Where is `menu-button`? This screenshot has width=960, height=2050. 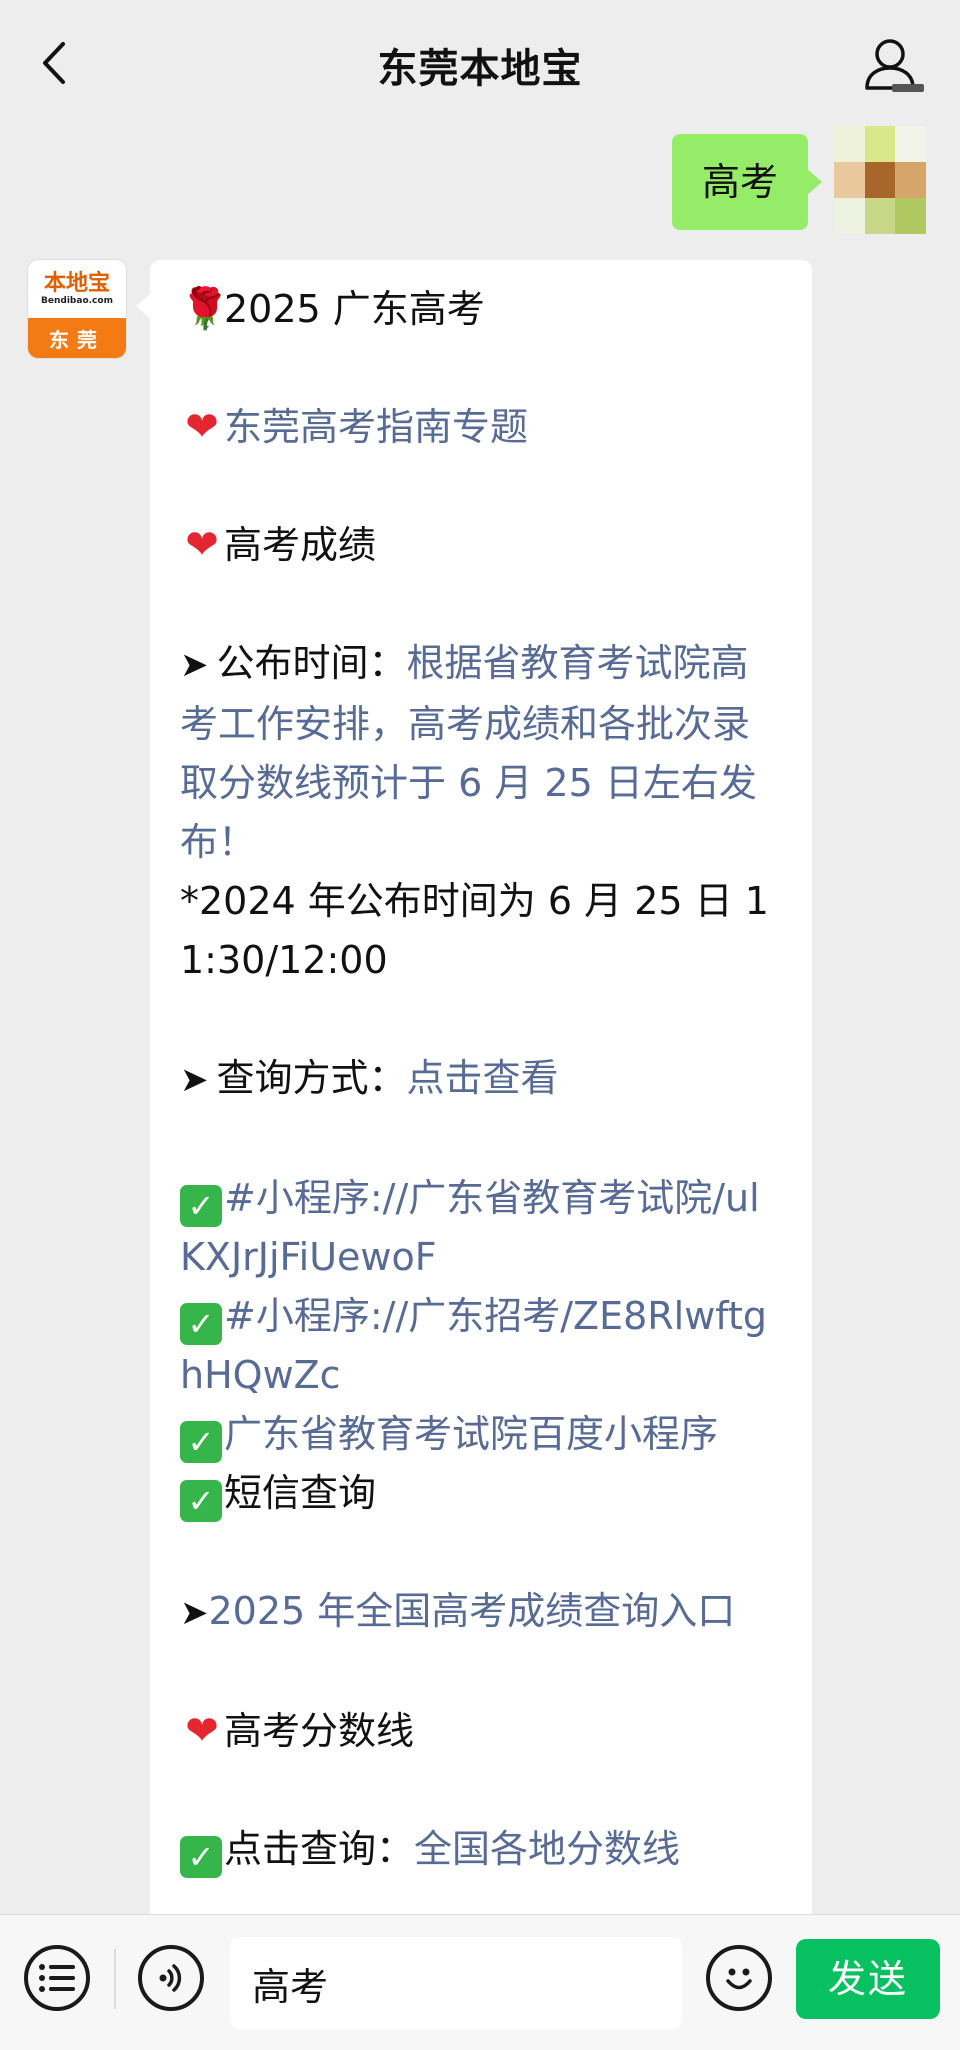
menu-button is located at coordinates (57, 1978).